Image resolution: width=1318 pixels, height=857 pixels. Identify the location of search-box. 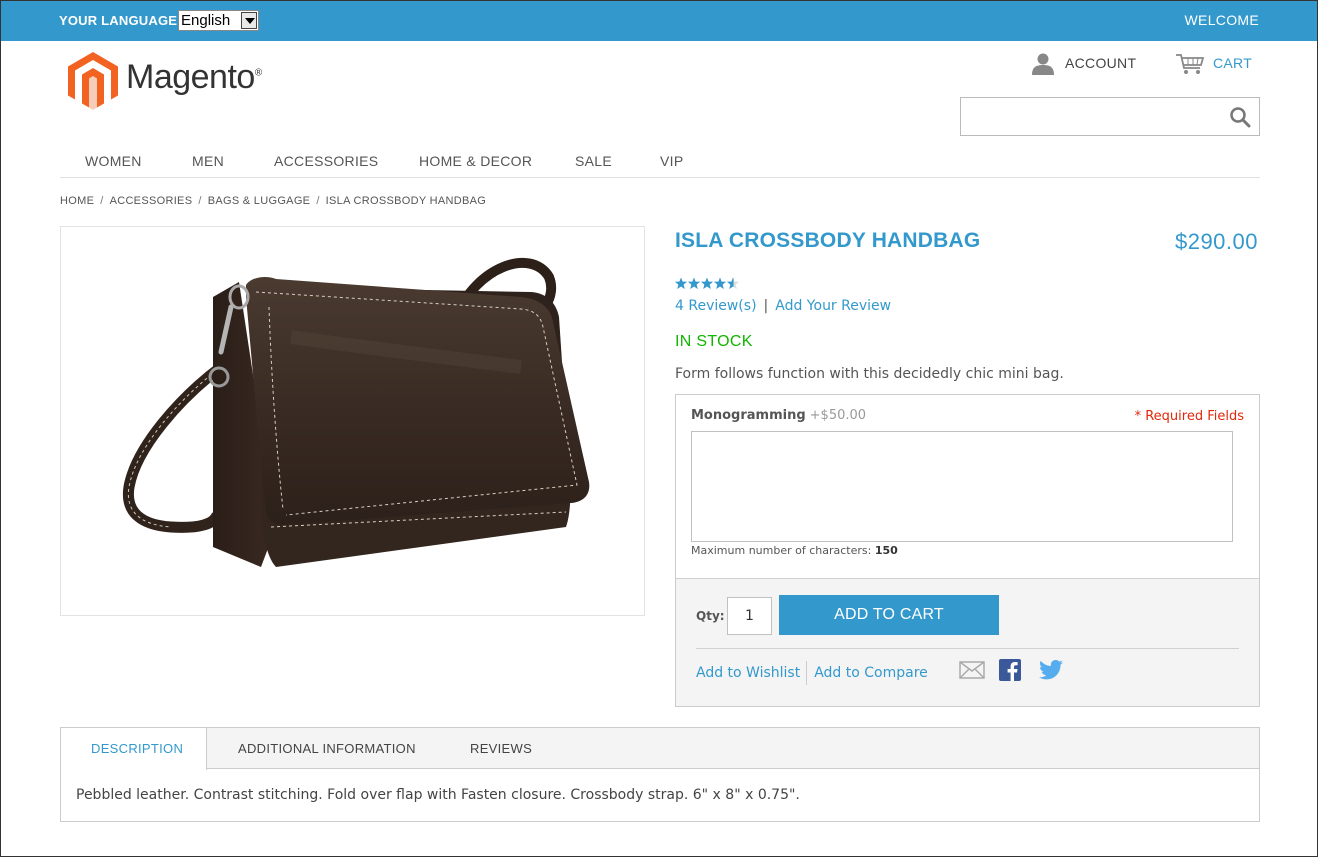
(1110, 116).